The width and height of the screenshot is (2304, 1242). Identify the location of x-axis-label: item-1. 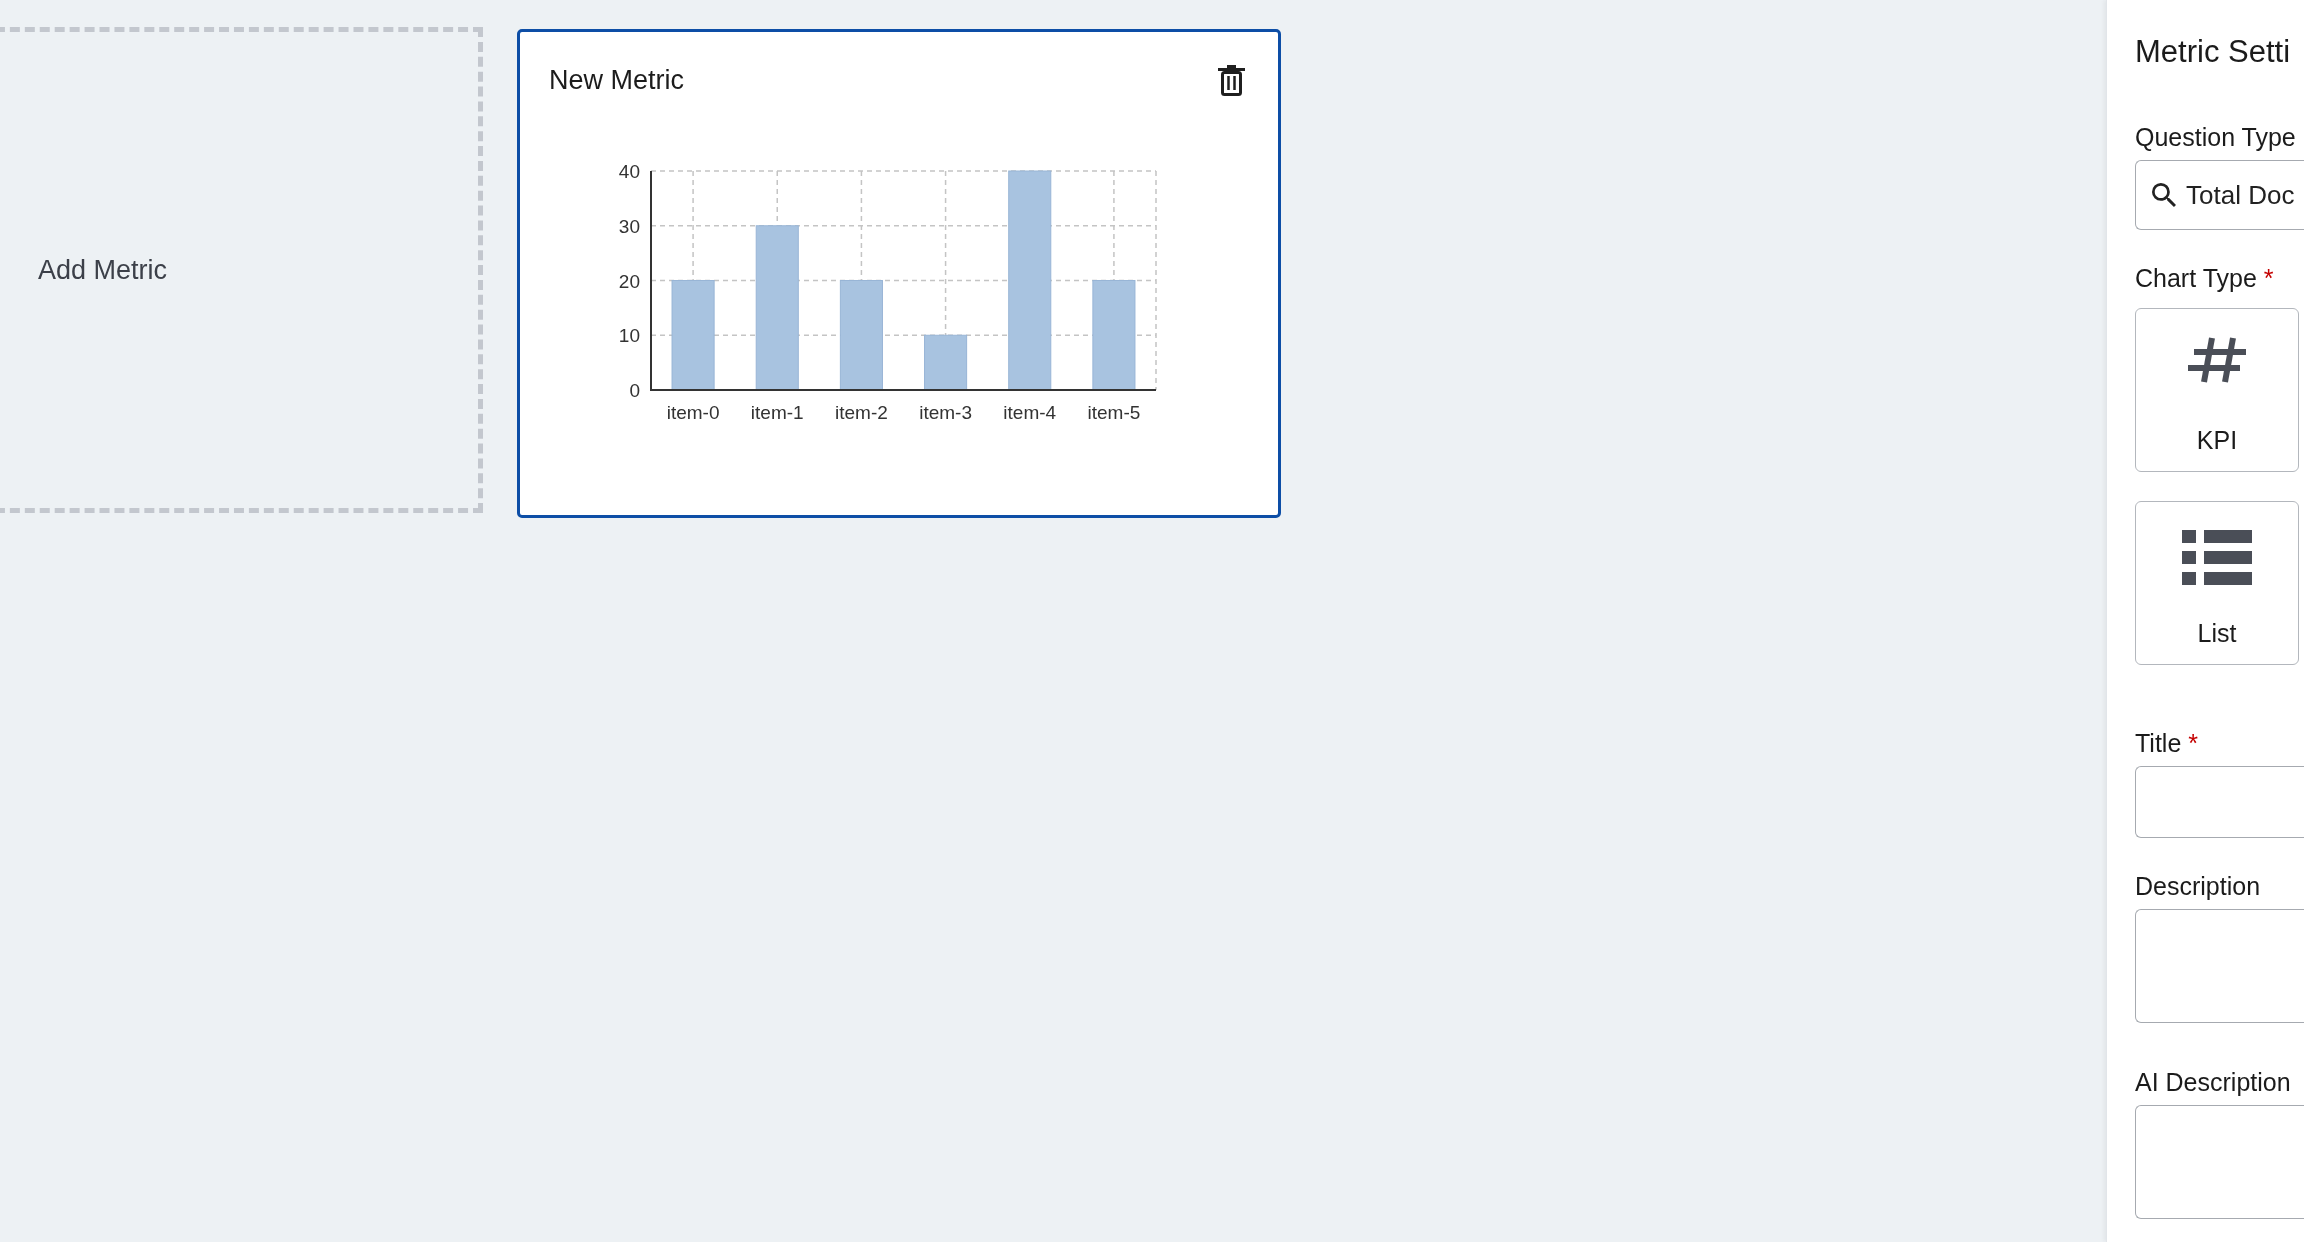
(777, 412).